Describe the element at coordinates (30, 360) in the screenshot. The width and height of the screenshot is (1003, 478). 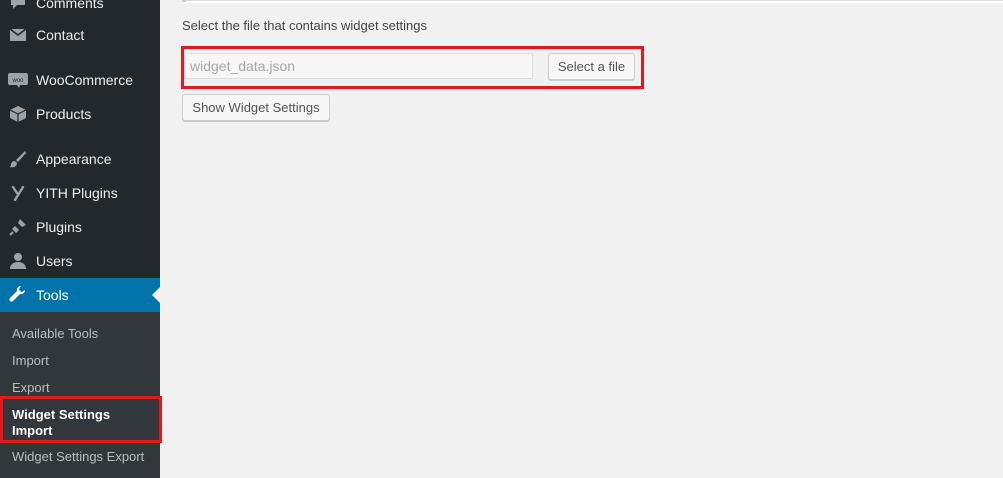
I see `submenu-item-import: Import` at that location.